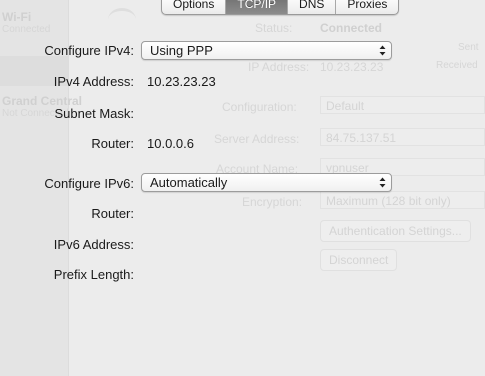 The image size is (485, 376). What do you see at coordinates (257, 139) in the screenshot?
I see `bg-server-label: Server Address:` at bounding box center [257, 139].